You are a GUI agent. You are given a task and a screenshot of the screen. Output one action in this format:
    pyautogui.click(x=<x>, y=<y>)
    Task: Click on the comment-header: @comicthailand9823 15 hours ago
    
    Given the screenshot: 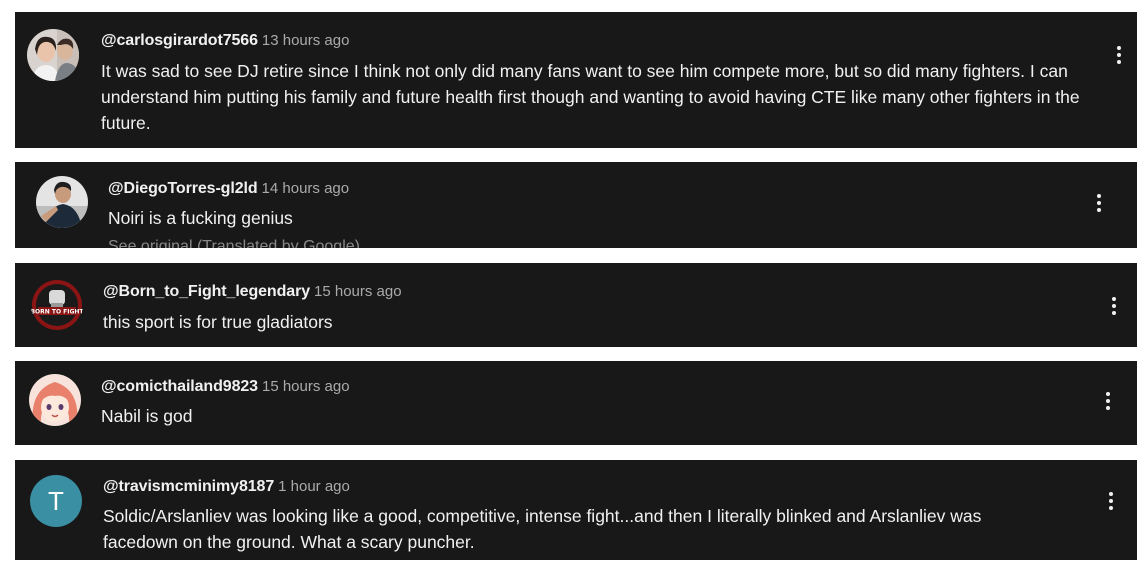 What is the action you would take?
    pyautogui.click(x=225, y=387)
    